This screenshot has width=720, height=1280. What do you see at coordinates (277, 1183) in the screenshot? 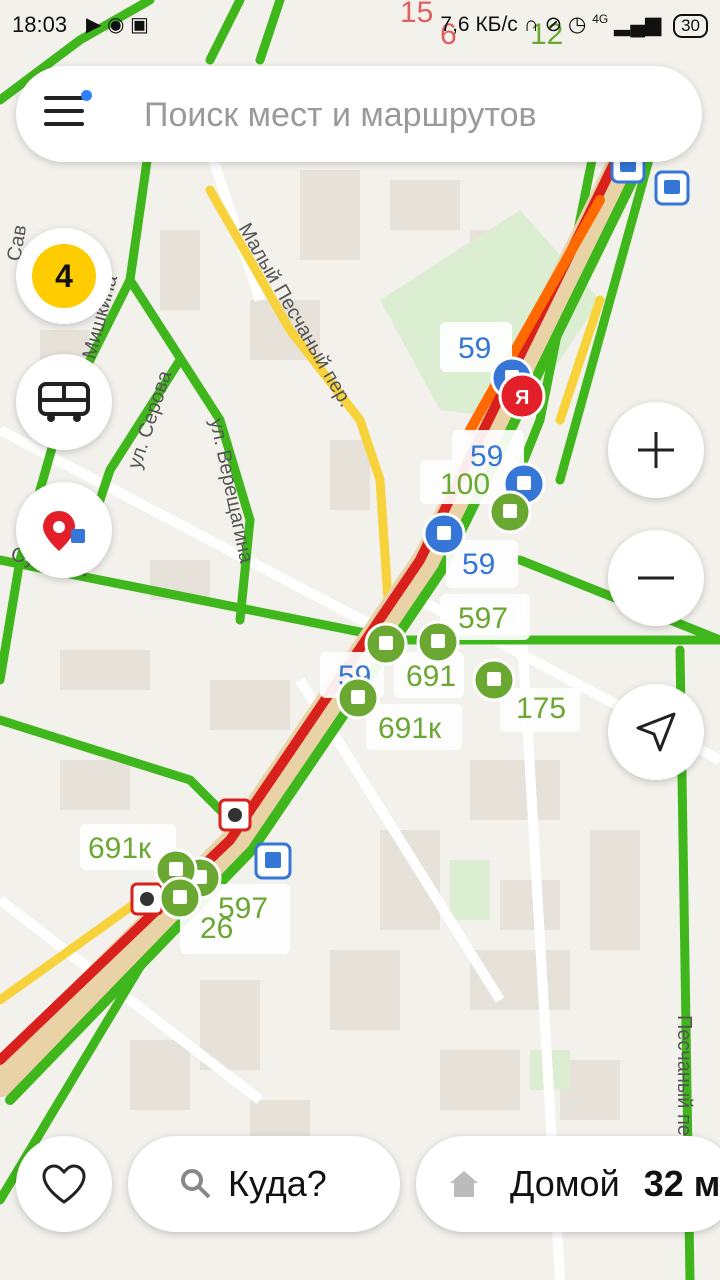
I see `where-to-label: Куда?` at bounding box center [277, 1183].